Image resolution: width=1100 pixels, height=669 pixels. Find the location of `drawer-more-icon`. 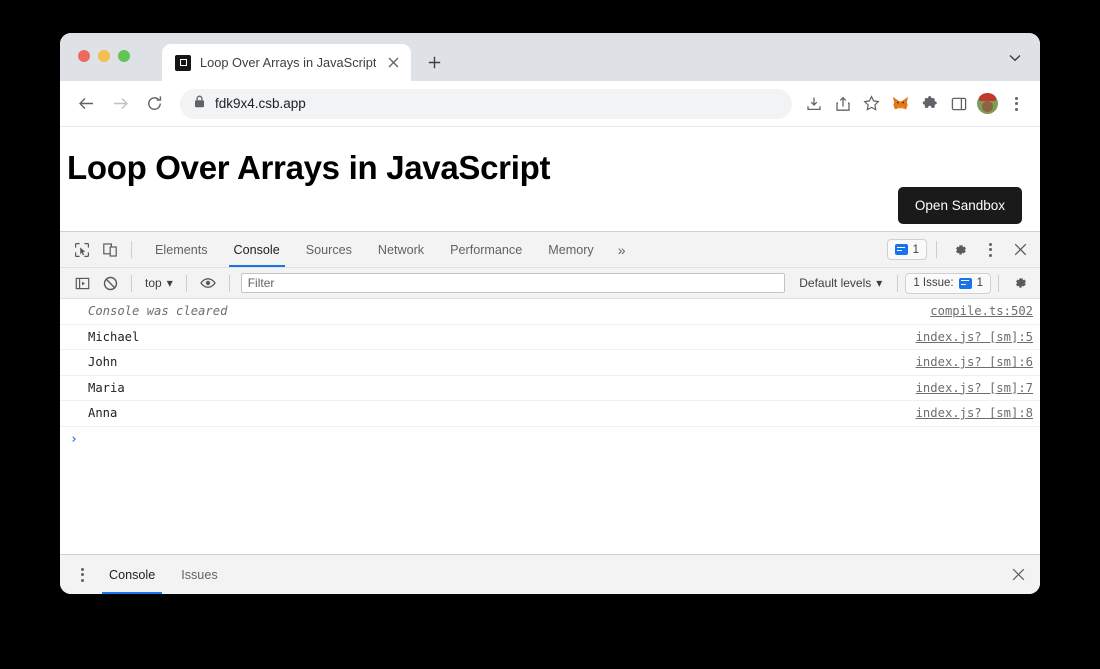

drawer-more-icon is located at coordinates (82, 575).